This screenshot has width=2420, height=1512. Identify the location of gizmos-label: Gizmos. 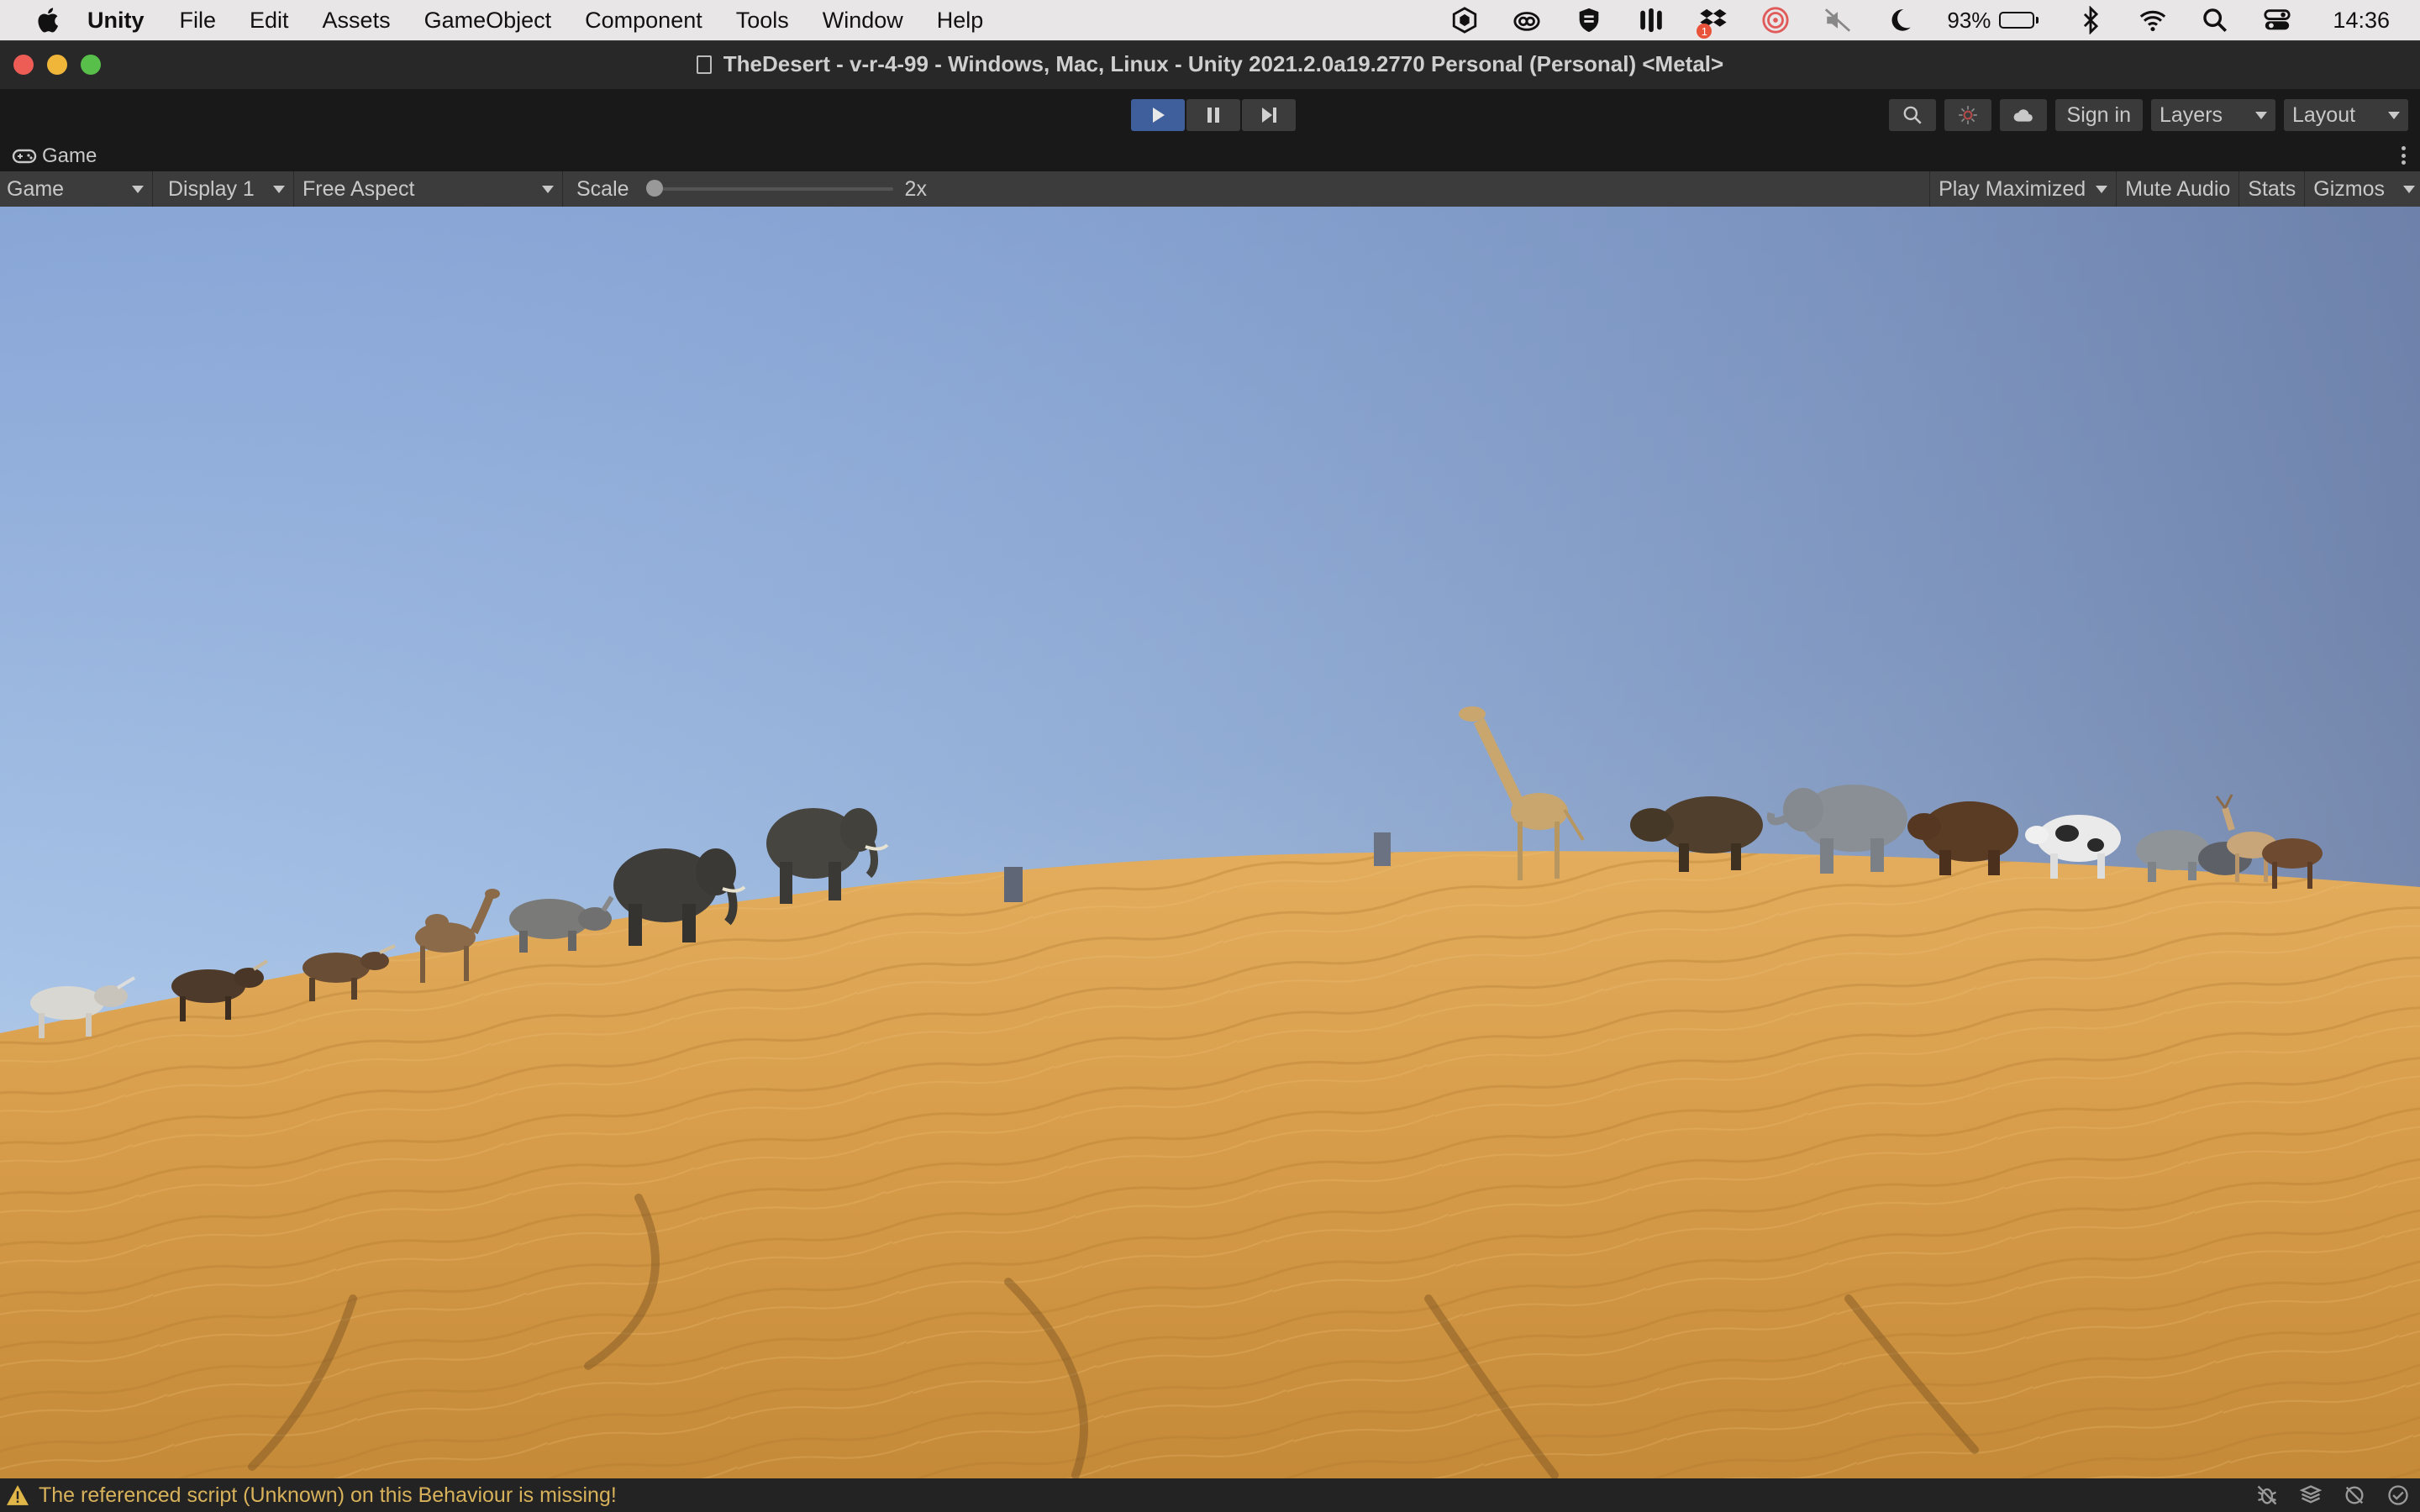
(2349, 188).